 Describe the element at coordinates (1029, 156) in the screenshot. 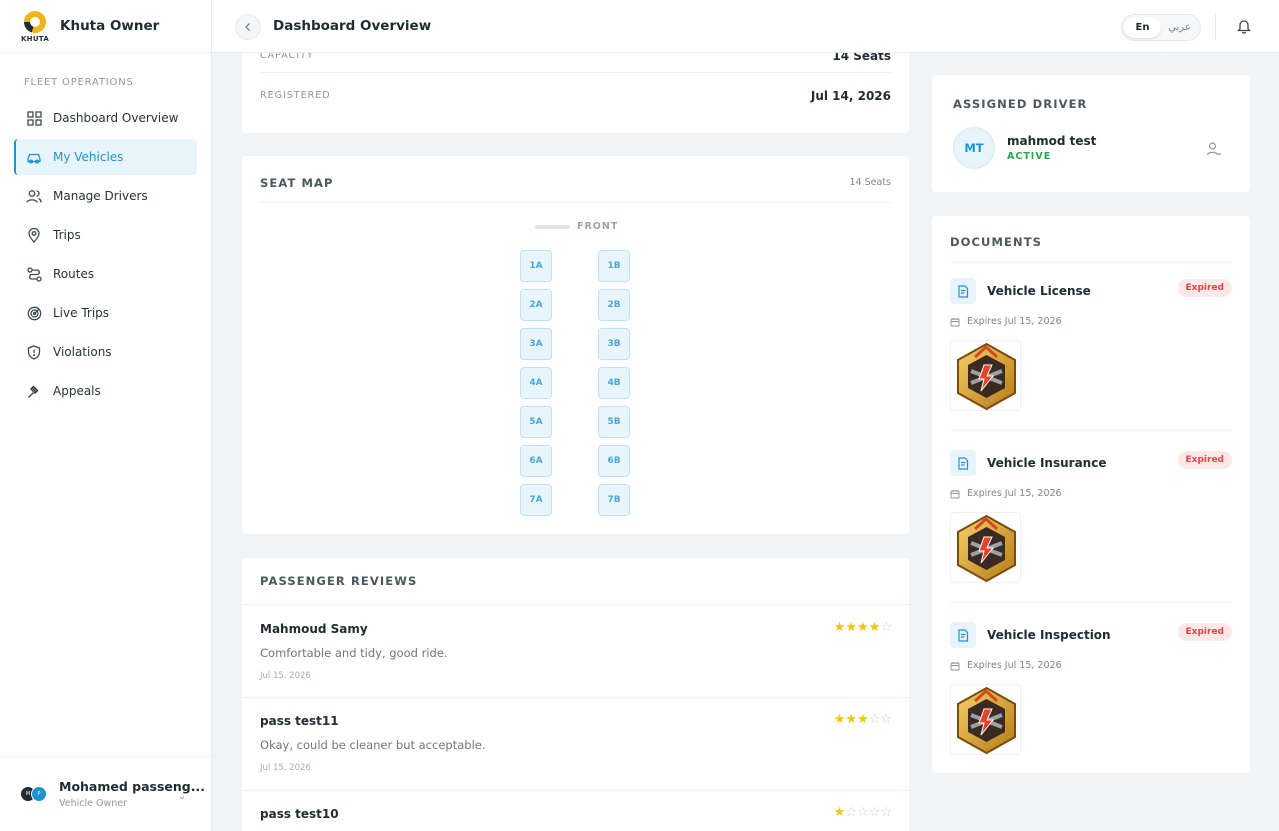

I see `driver-status: ACTIVE` at that location.